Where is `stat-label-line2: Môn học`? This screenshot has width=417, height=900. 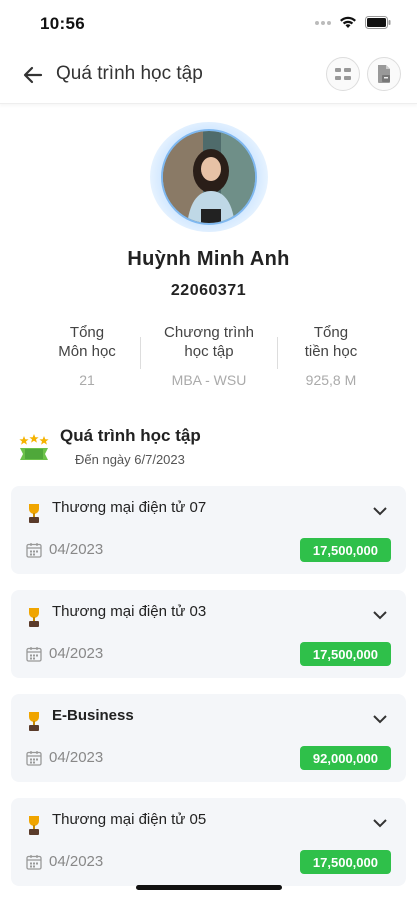
stat-label-line2: Môn học is located at coordinates (87, 351).